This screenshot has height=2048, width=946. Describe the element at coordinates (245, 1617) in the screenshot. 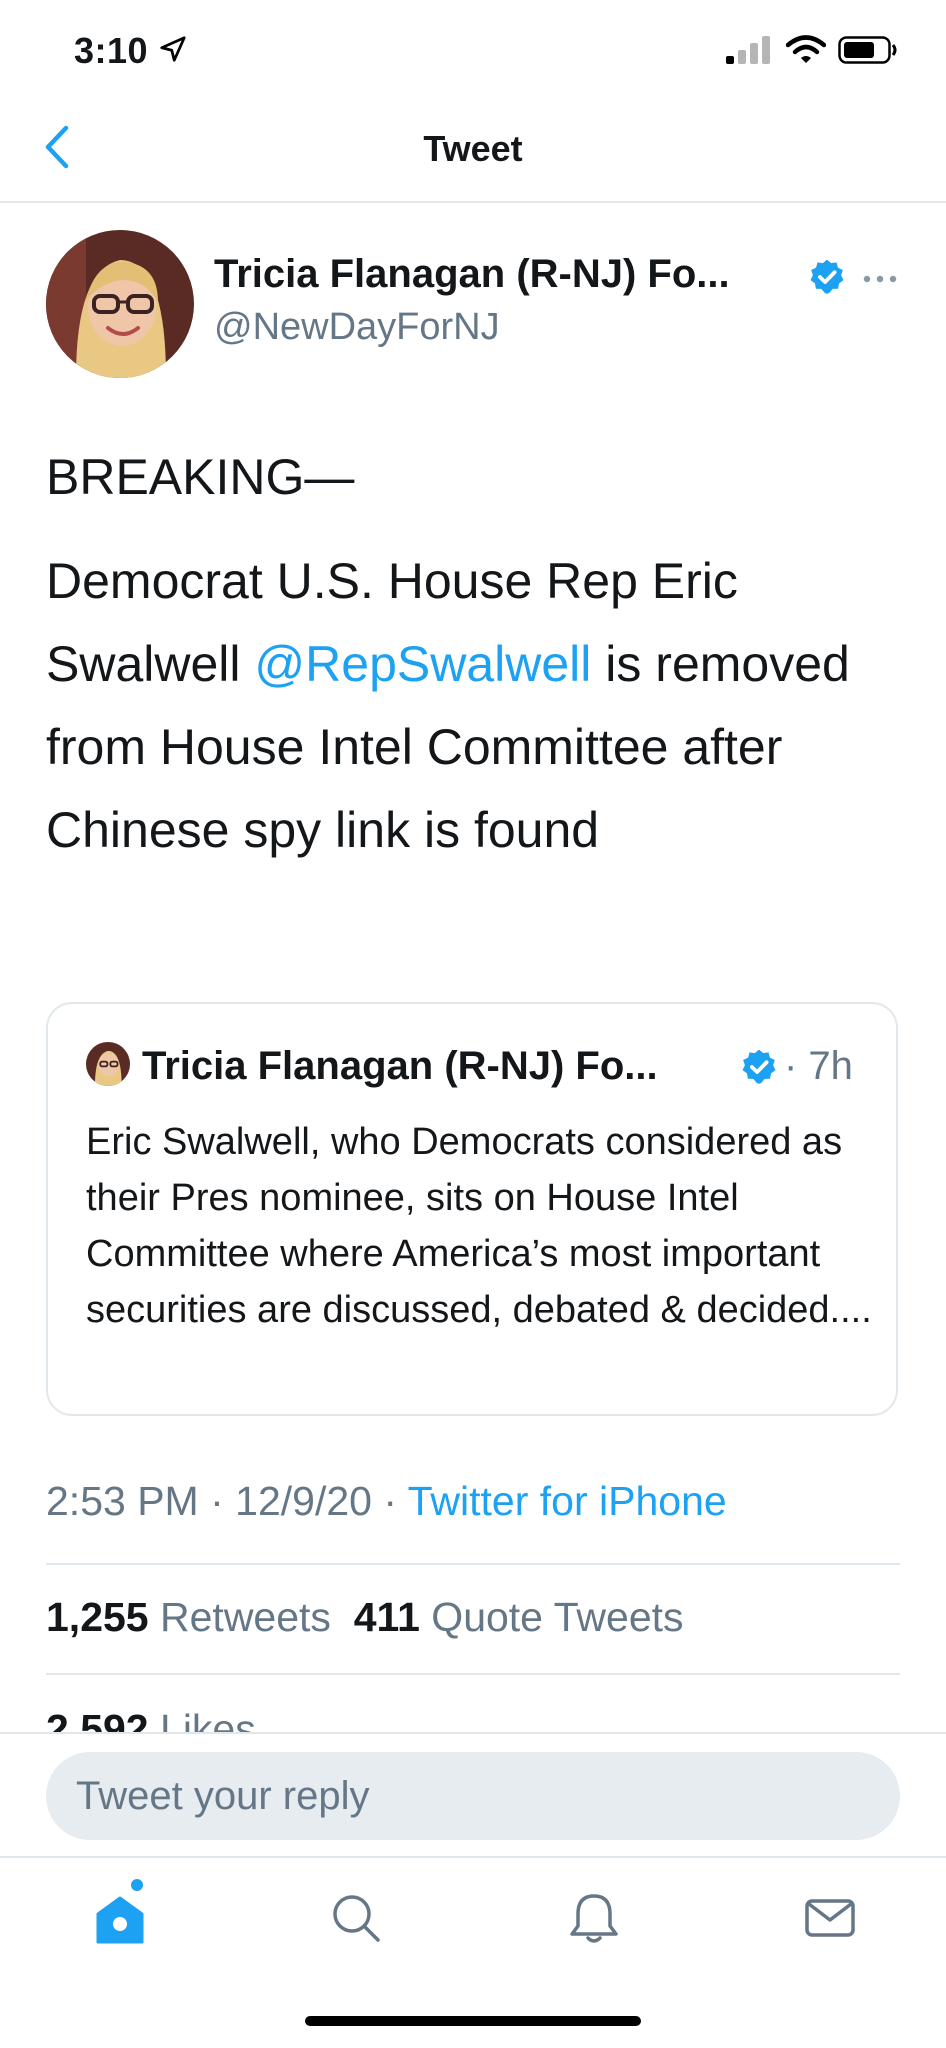

I see `retweets-link: Retweets` at that location.